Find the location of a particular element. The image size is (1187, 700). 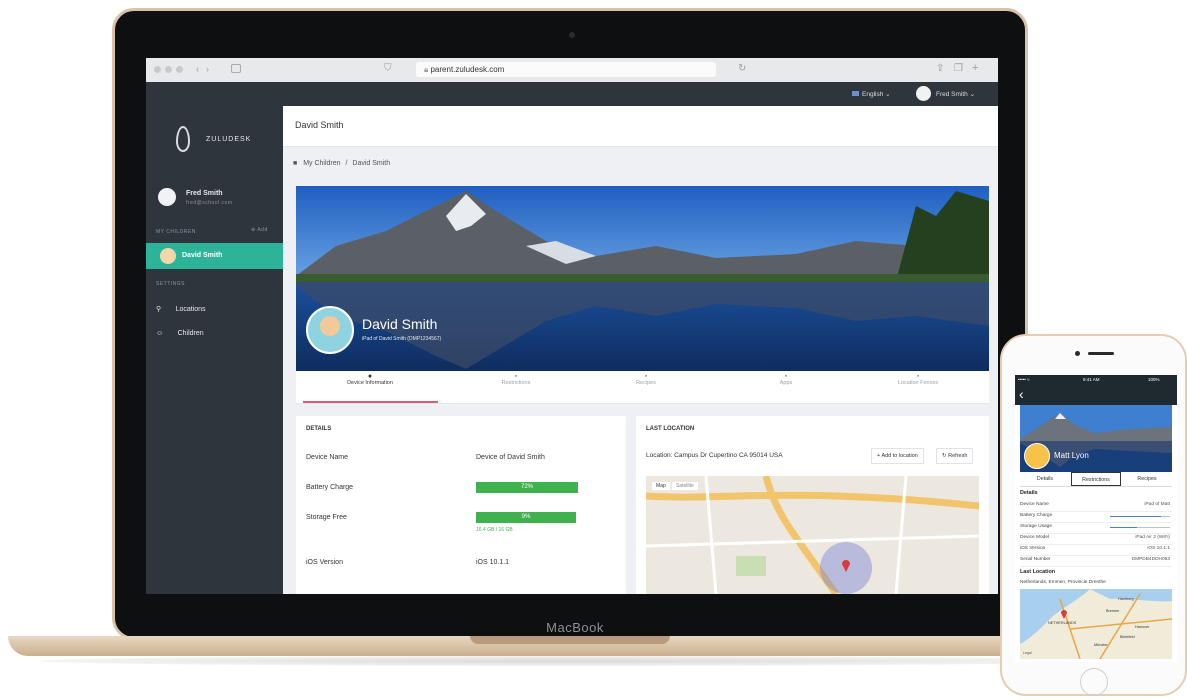

tab-location-fences: ▪ Location Fences is located at coordinates (918, 379).